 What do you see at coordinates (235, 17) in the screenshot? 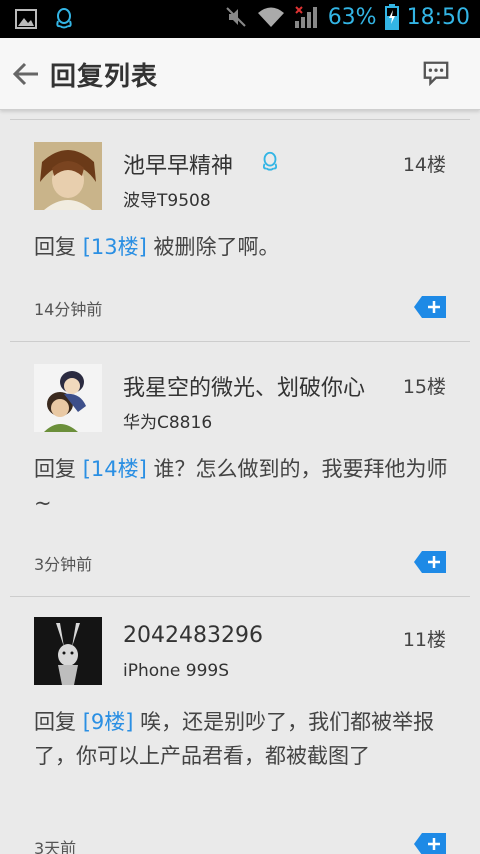
I see `mute-icon` at bounding box center [235, 17].